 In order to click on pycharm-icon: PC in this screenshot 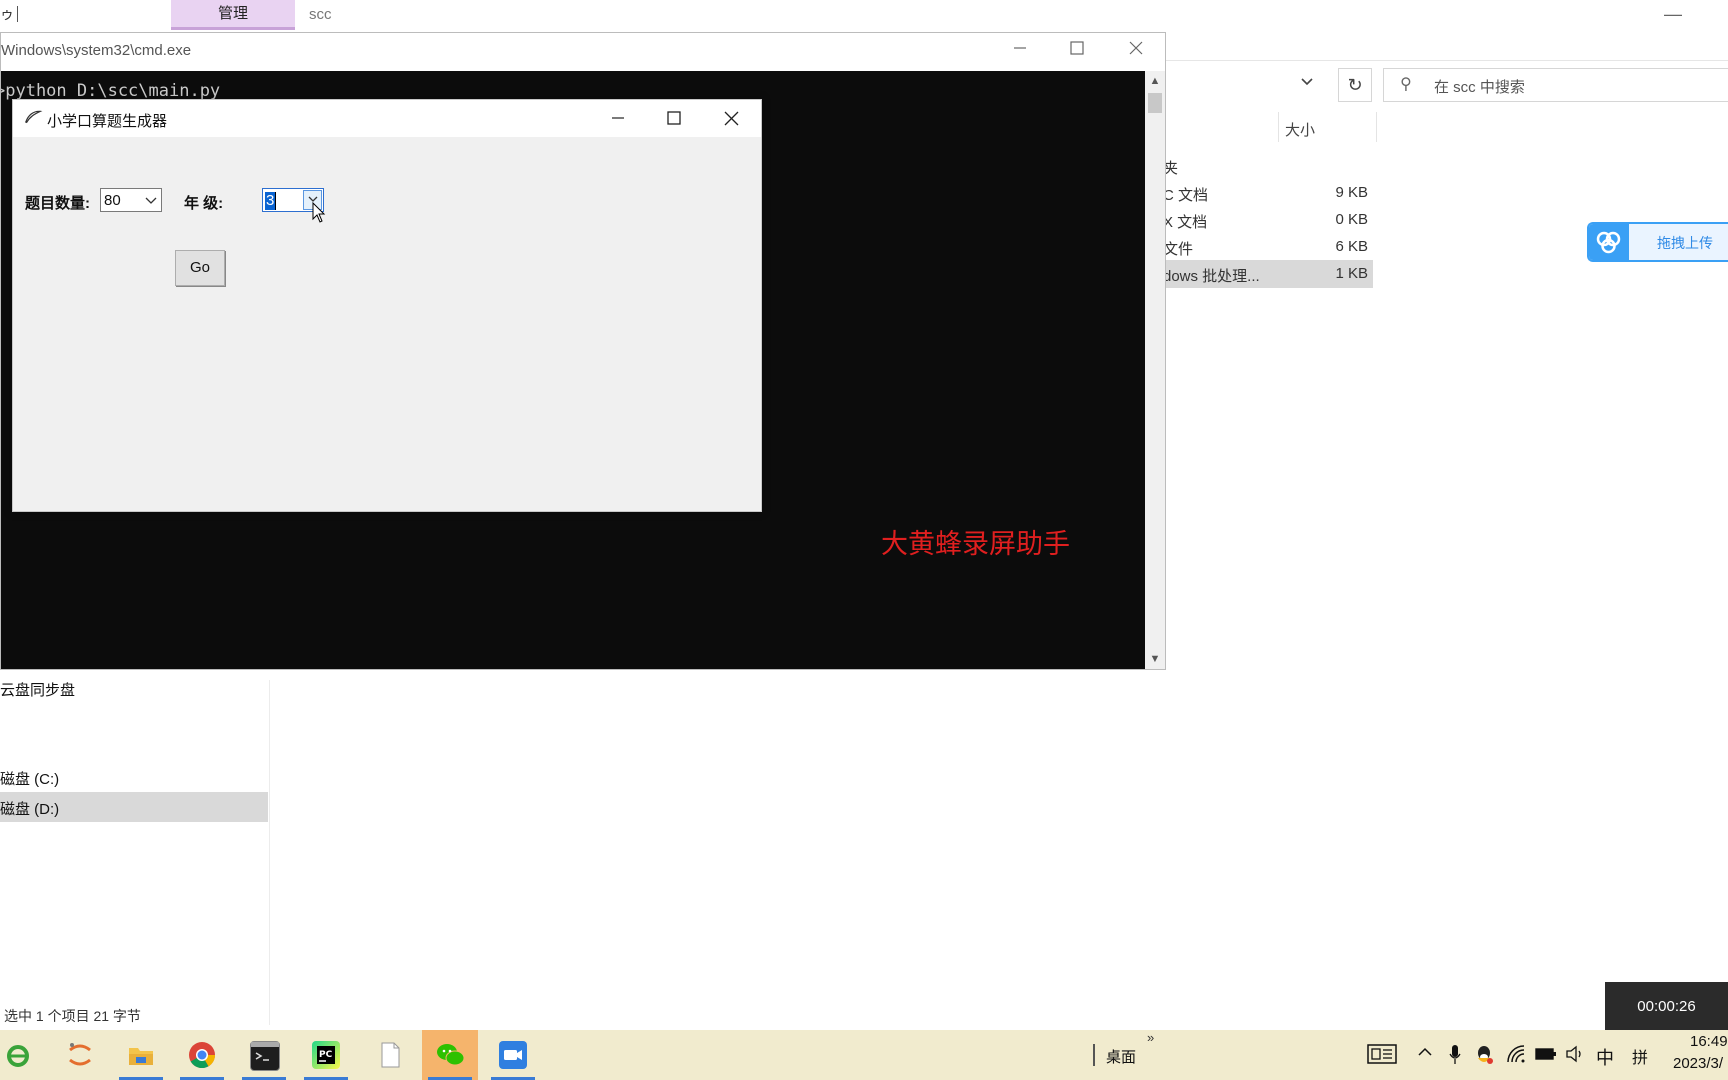, I will do `click(326, 1055)`.